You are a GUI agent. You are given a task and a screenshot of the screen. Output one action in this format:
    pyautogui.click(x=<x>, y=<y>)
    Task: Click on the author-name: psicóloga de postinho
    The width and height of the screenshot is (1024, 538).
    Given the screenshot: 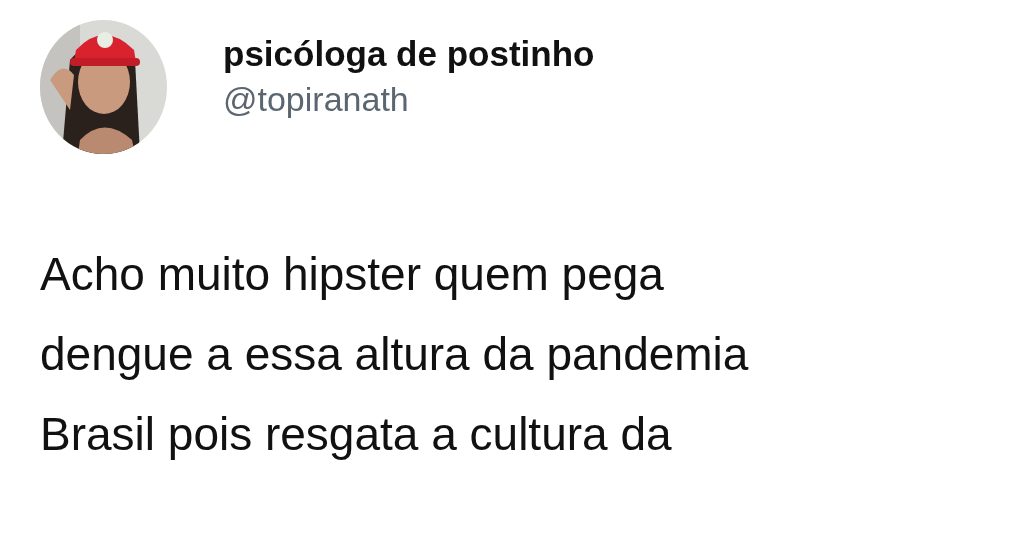 What is the action you would take?
    pyautogui.click(x=409, y=53)
    